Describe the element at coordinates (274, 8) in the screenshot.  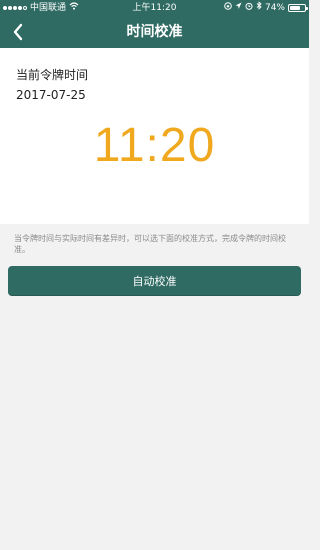
I see `battery-percent: 74%` at that location.